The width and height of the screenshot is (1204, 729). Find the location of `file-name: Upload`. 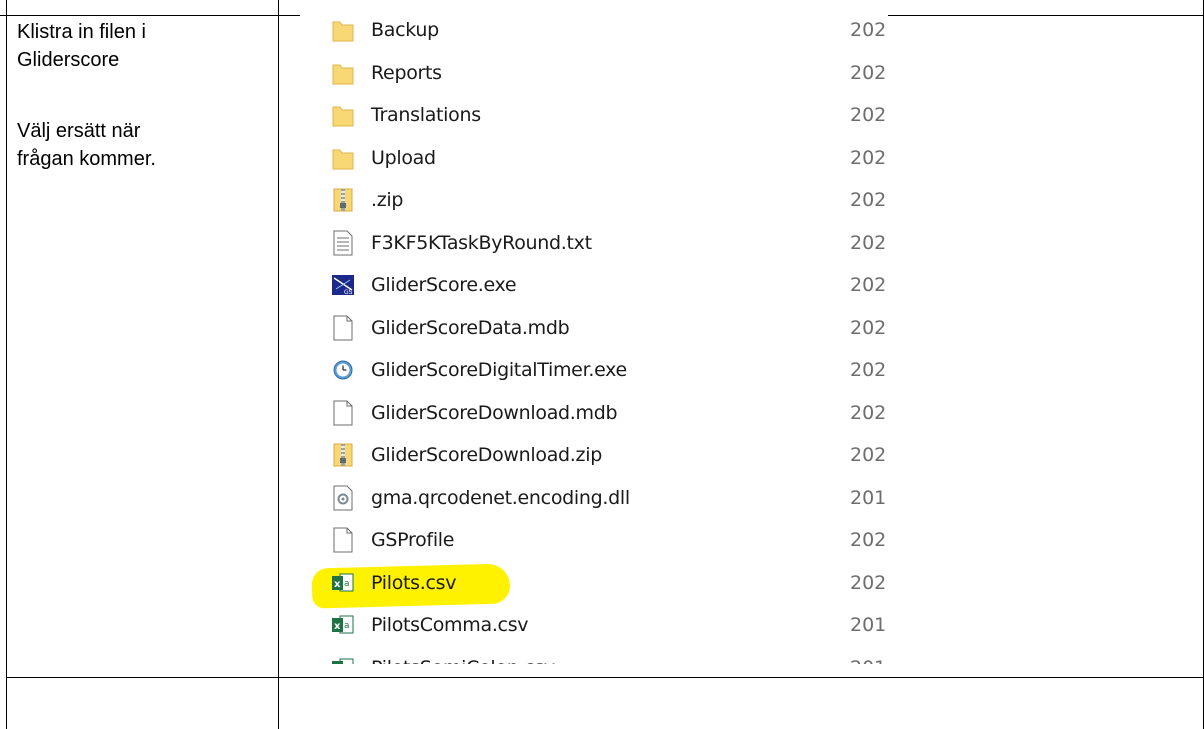

file-name: Upload is located at coordinates (403, 157).